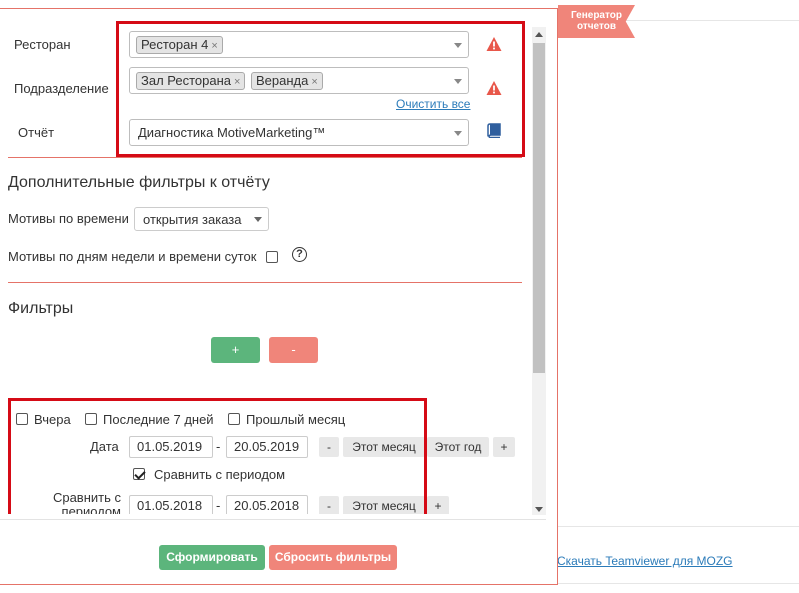  What do you see at coordinates (235, 350) in the screenshot?
I see `add-filter-button: +` at bounding box center [235, 350].